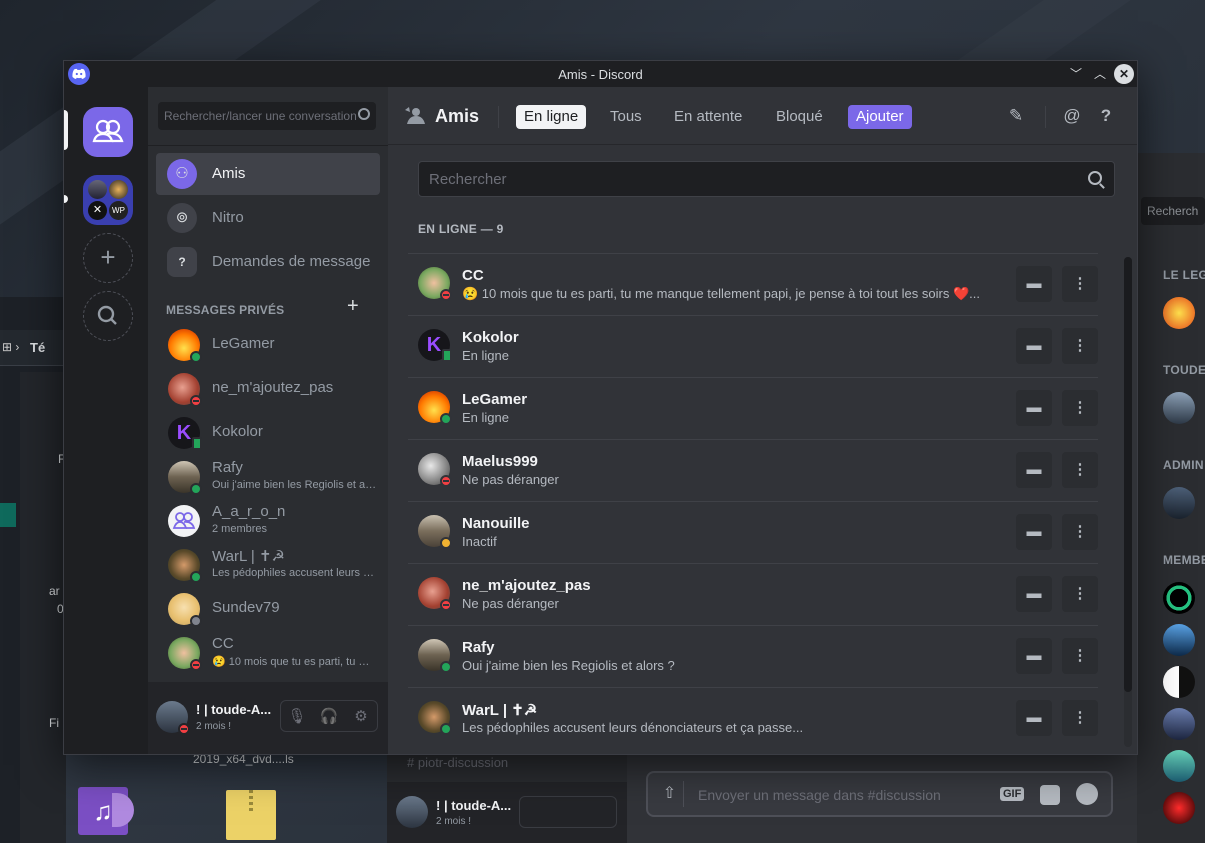 Image resolution: width=1205 pixels, height=843 pixels. What do you see at coordinates (1128, 474) in the screenshot?
I see `scrollbar-thumb` at bounding box center [1128, 474].